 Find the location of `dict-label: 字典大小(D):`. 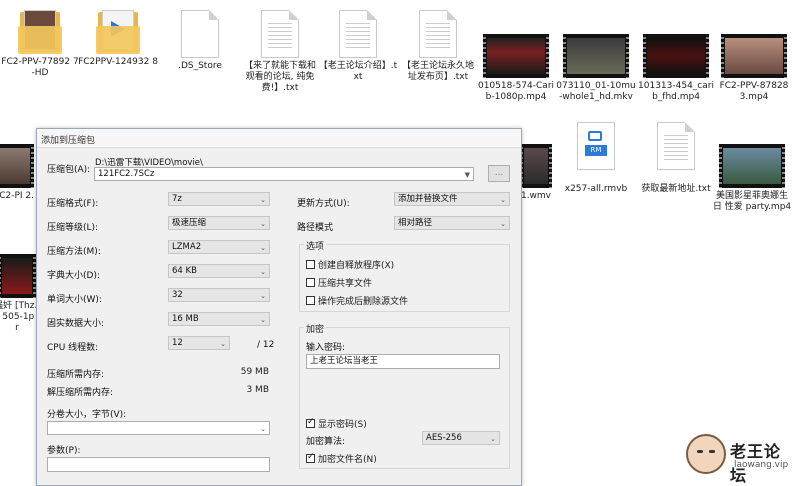

dict-label: 字典大小(D): is located at coordinates (73, 276).